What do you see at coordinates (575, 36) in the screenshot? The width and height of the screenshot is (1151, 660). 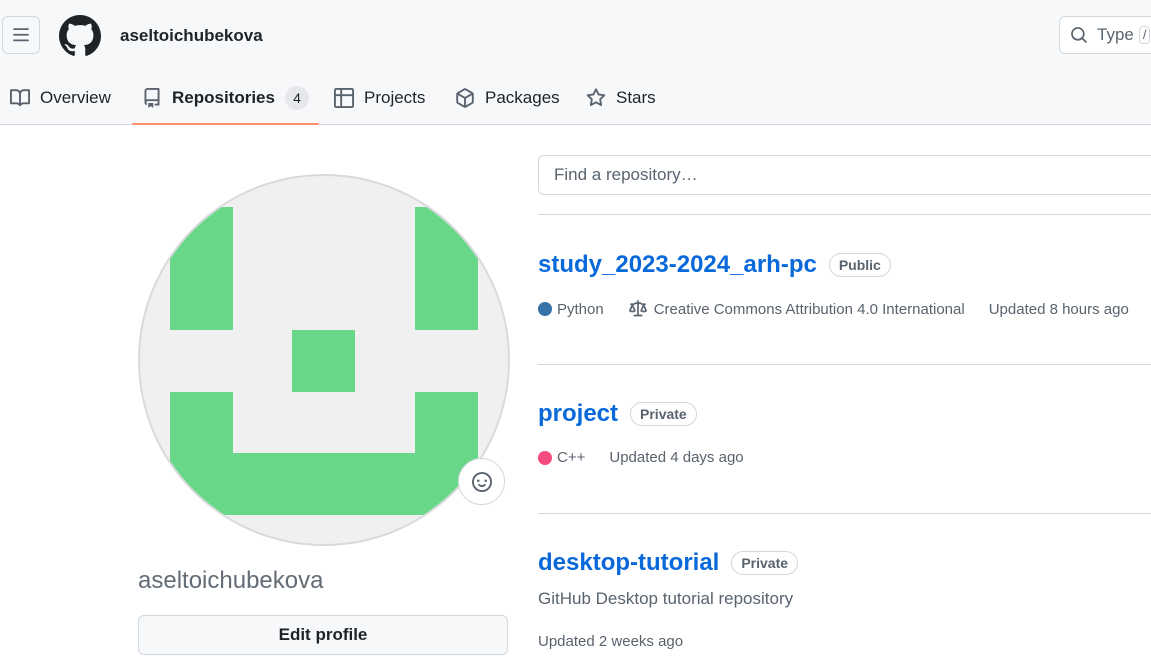 I see `top-header: aseltoichubekova Type /` at bounding box center [575, 36].